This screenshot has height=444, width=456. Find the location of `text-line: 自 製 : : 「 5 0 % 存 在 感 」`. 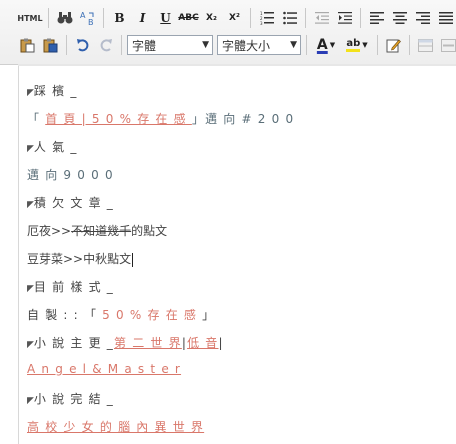

text-line: 自 製 : : 「 5 0 % 存 在 感 」 is located at coordinates (121, 314).